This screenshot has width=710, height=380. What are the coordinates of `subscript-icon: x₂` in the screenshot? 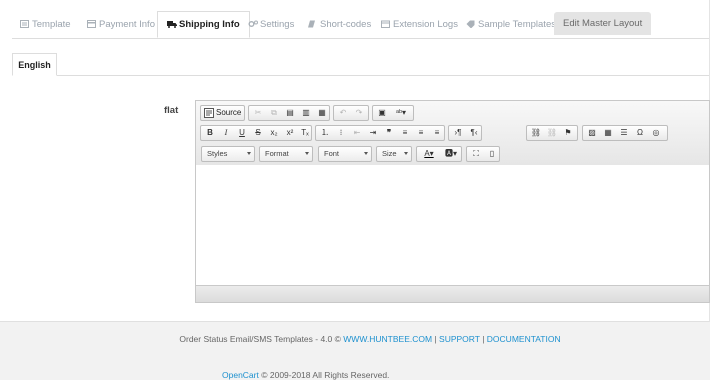 It's located at (274, 133).